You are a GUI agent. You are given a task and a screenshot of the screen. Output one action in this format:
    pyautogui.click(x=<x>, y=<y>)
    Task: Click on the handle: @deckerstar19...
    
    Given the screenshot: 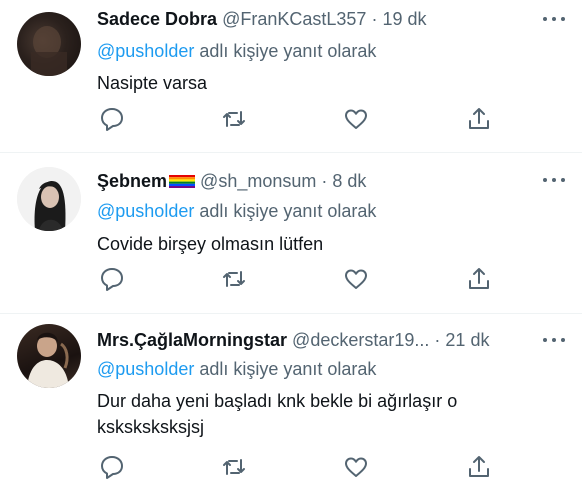 What is the action you would take?
    pyautogui.click(x=360, y=340)
    